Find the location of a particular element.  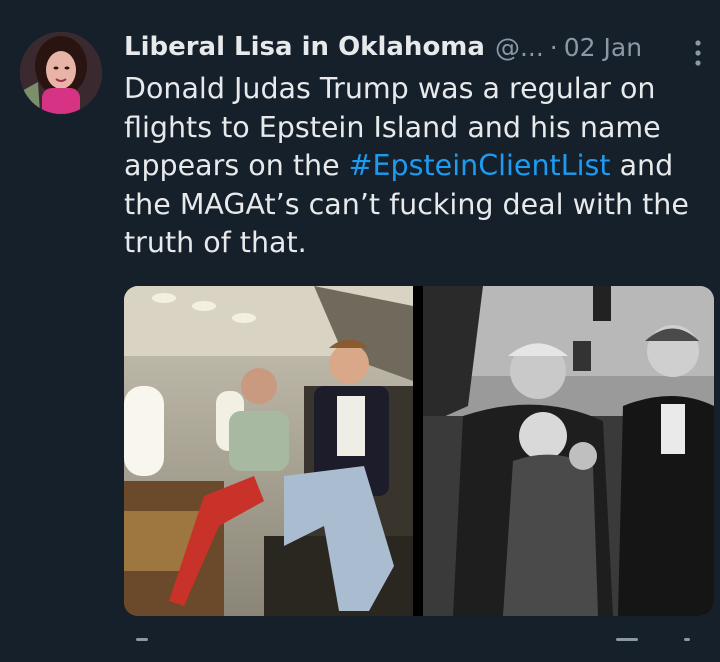

tweet-text-fragment: and is located at coordinates (642, 165).